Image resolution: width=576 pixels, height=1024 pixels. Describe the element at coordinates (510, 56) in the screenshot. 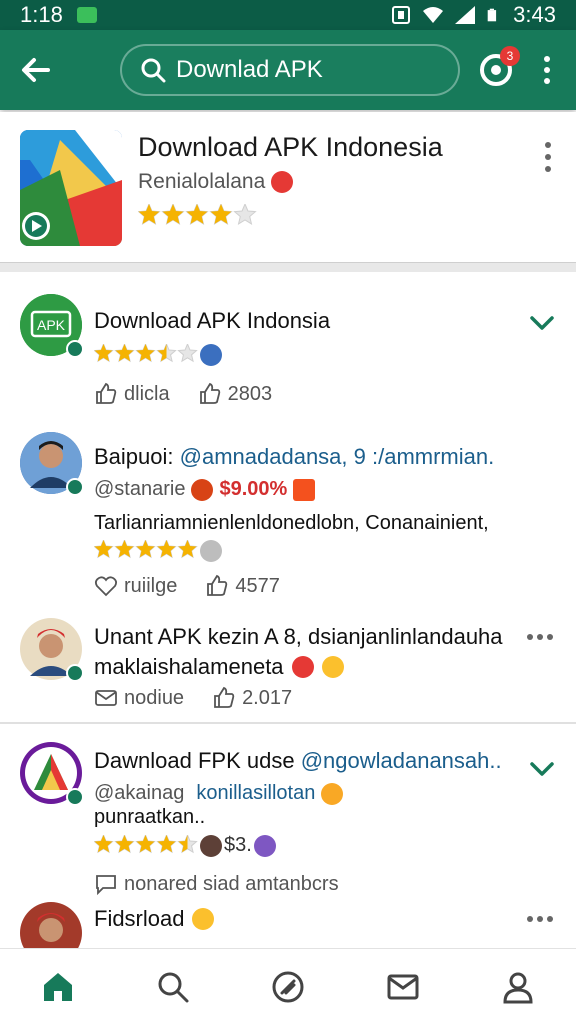

I see `notification-badge: 3` at that location.